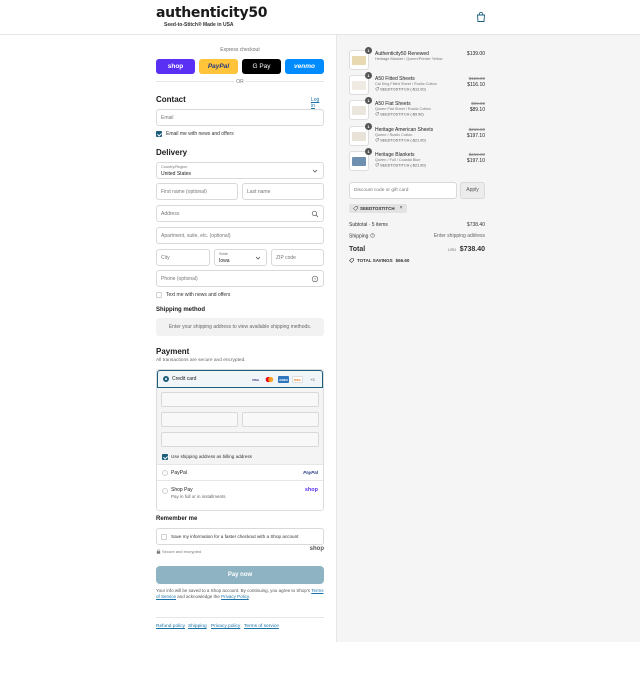 This screenshot has width=640, height=691. I want to click on first-name-placeholder: First name (optional), so click(184, 192).